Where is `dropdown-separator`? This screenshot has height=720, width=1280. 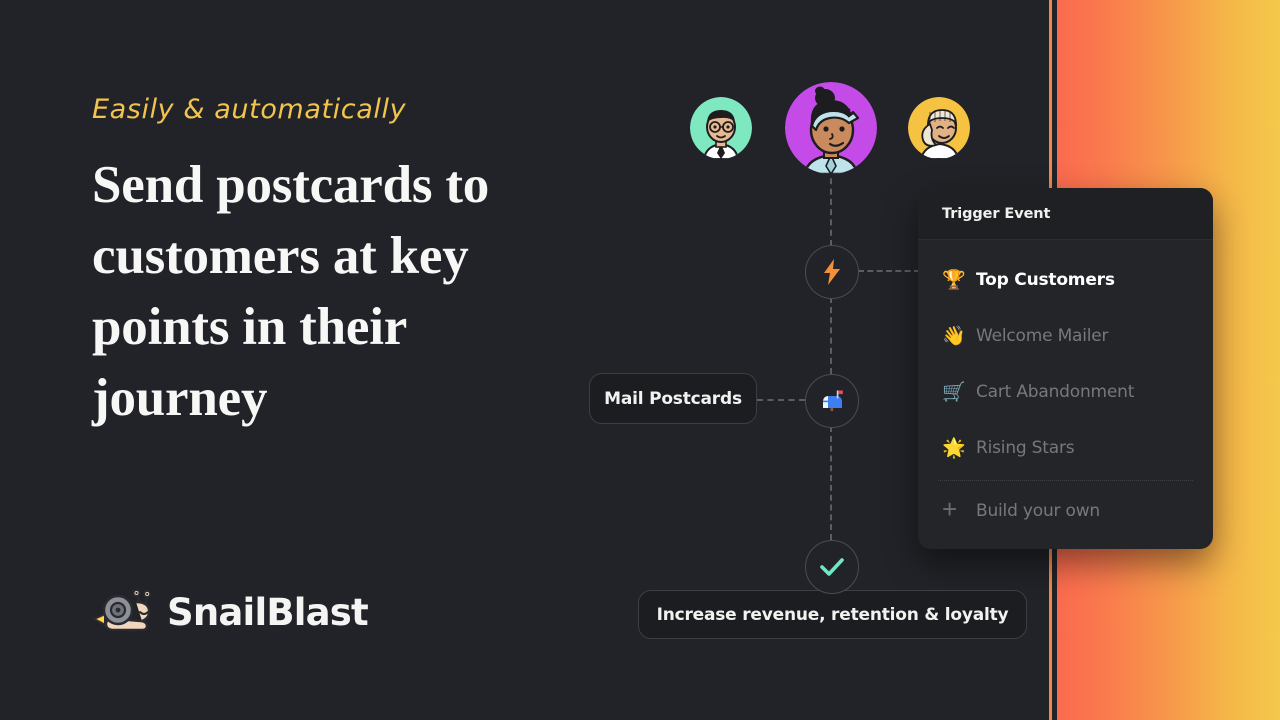 dropdown-separator is located at coordinates (1065, 480).